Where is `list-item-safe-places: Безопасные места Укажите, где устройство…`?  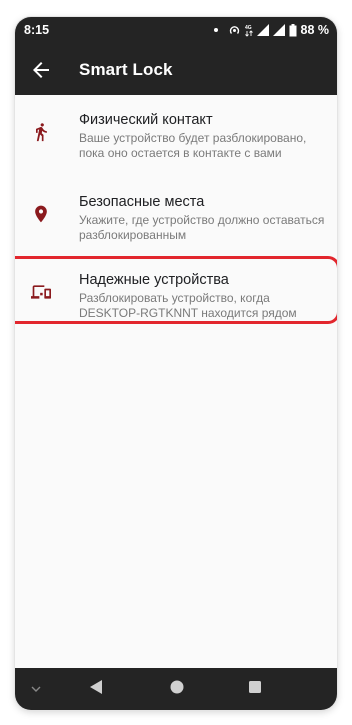 list-item-safe-places: Безопасные места Укажите, где устройство… is located at coordinates (176, 216).